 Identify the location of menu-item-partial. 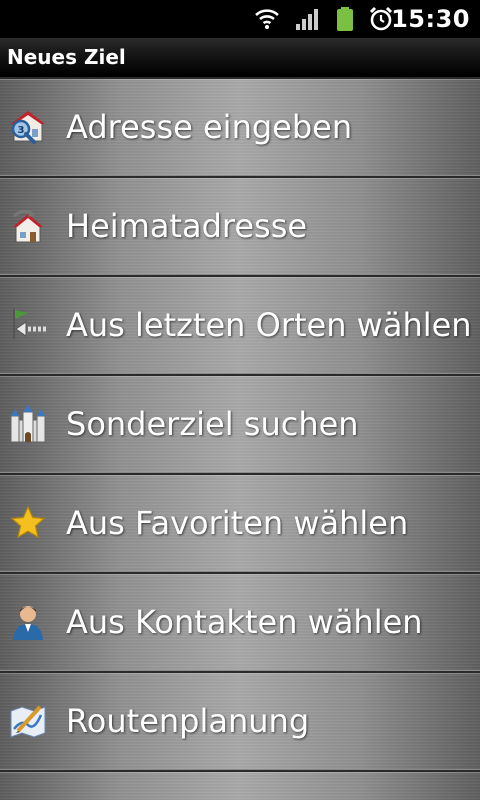
(240, 785).